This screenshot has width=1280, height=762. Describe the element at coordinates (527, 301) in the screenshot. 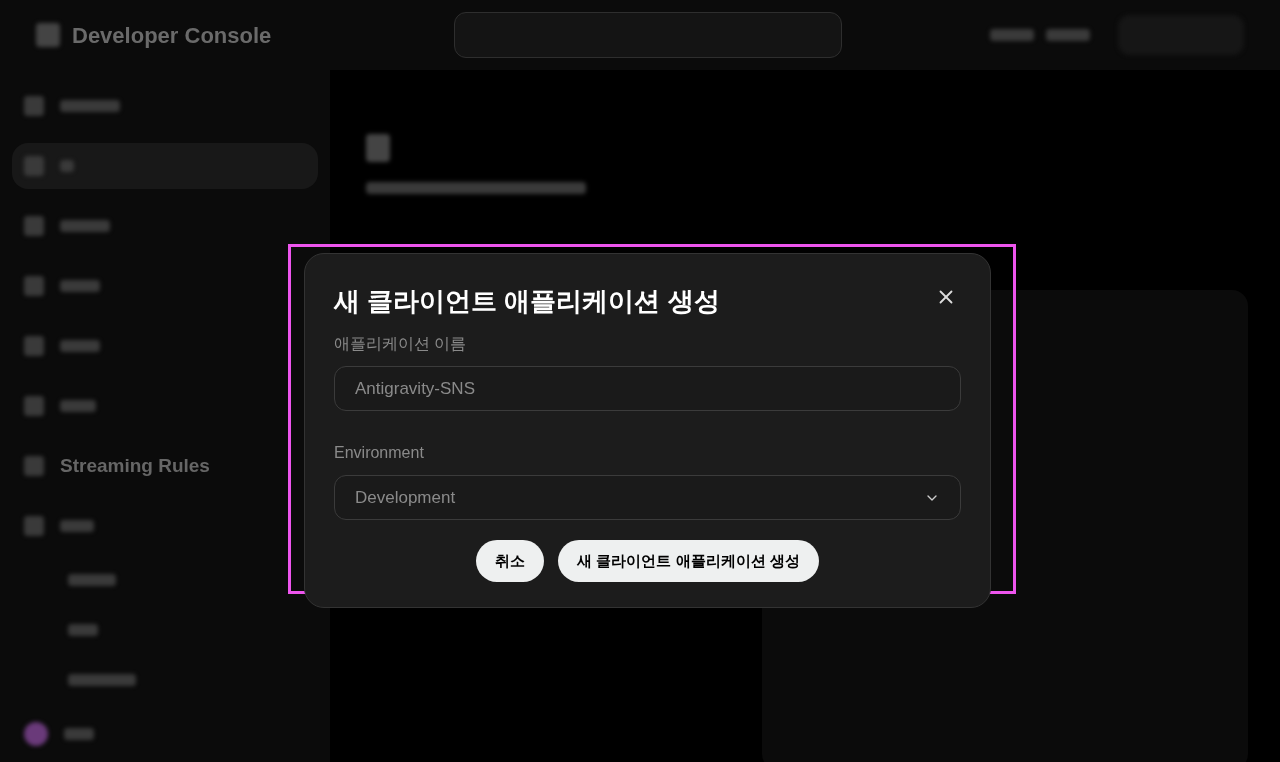

I see `dialog-title: 새 클라이언트 애플리케이션 생성` at that location.